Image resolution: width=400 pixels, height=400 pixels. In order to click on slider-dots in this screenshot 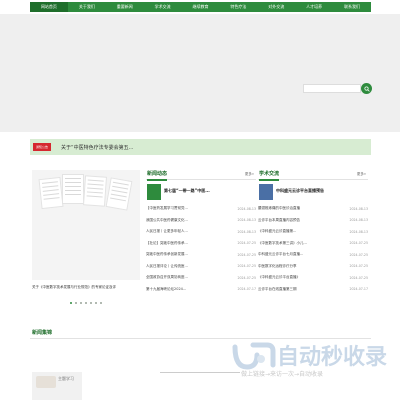, I will do `click(86, 303)`.